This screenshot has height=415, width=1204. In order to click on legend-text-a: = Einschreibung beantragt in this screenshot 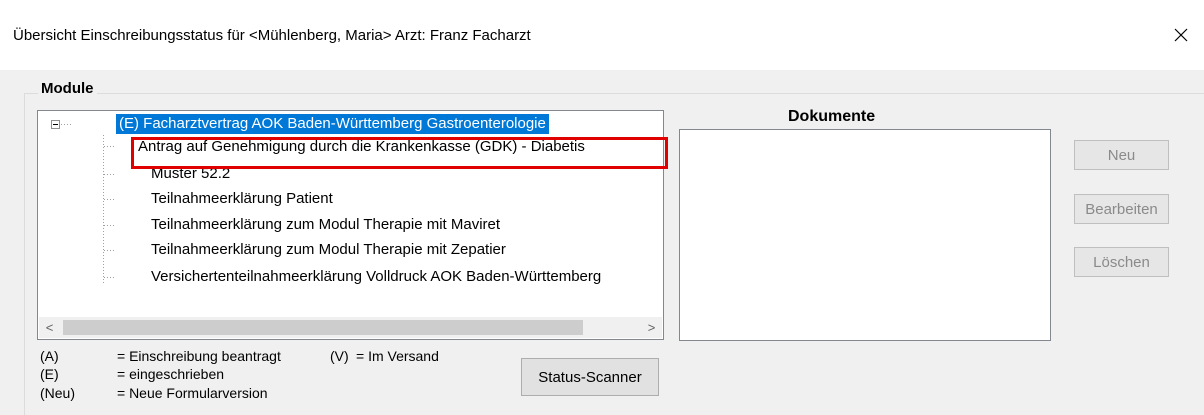, I will do `click(199, 356)`.